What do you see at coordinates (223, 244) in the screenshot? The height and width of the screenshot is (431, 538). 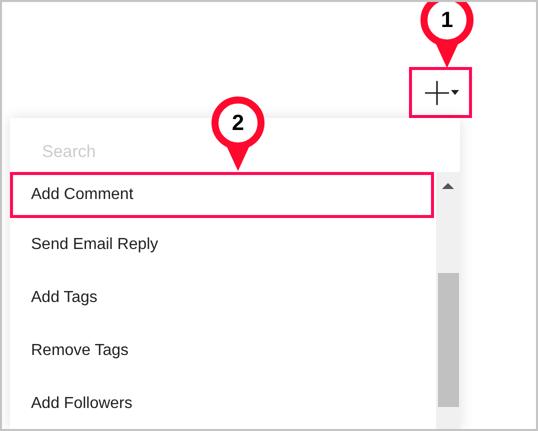 I see `menu-item: Send Email Reply` at bounding box center [223, 244].